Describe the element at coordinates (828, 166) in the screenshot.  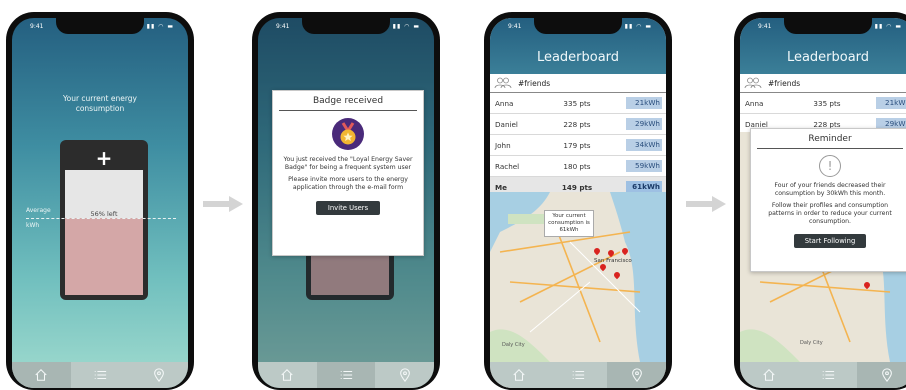
I see `alert-wrap: !` at that location.